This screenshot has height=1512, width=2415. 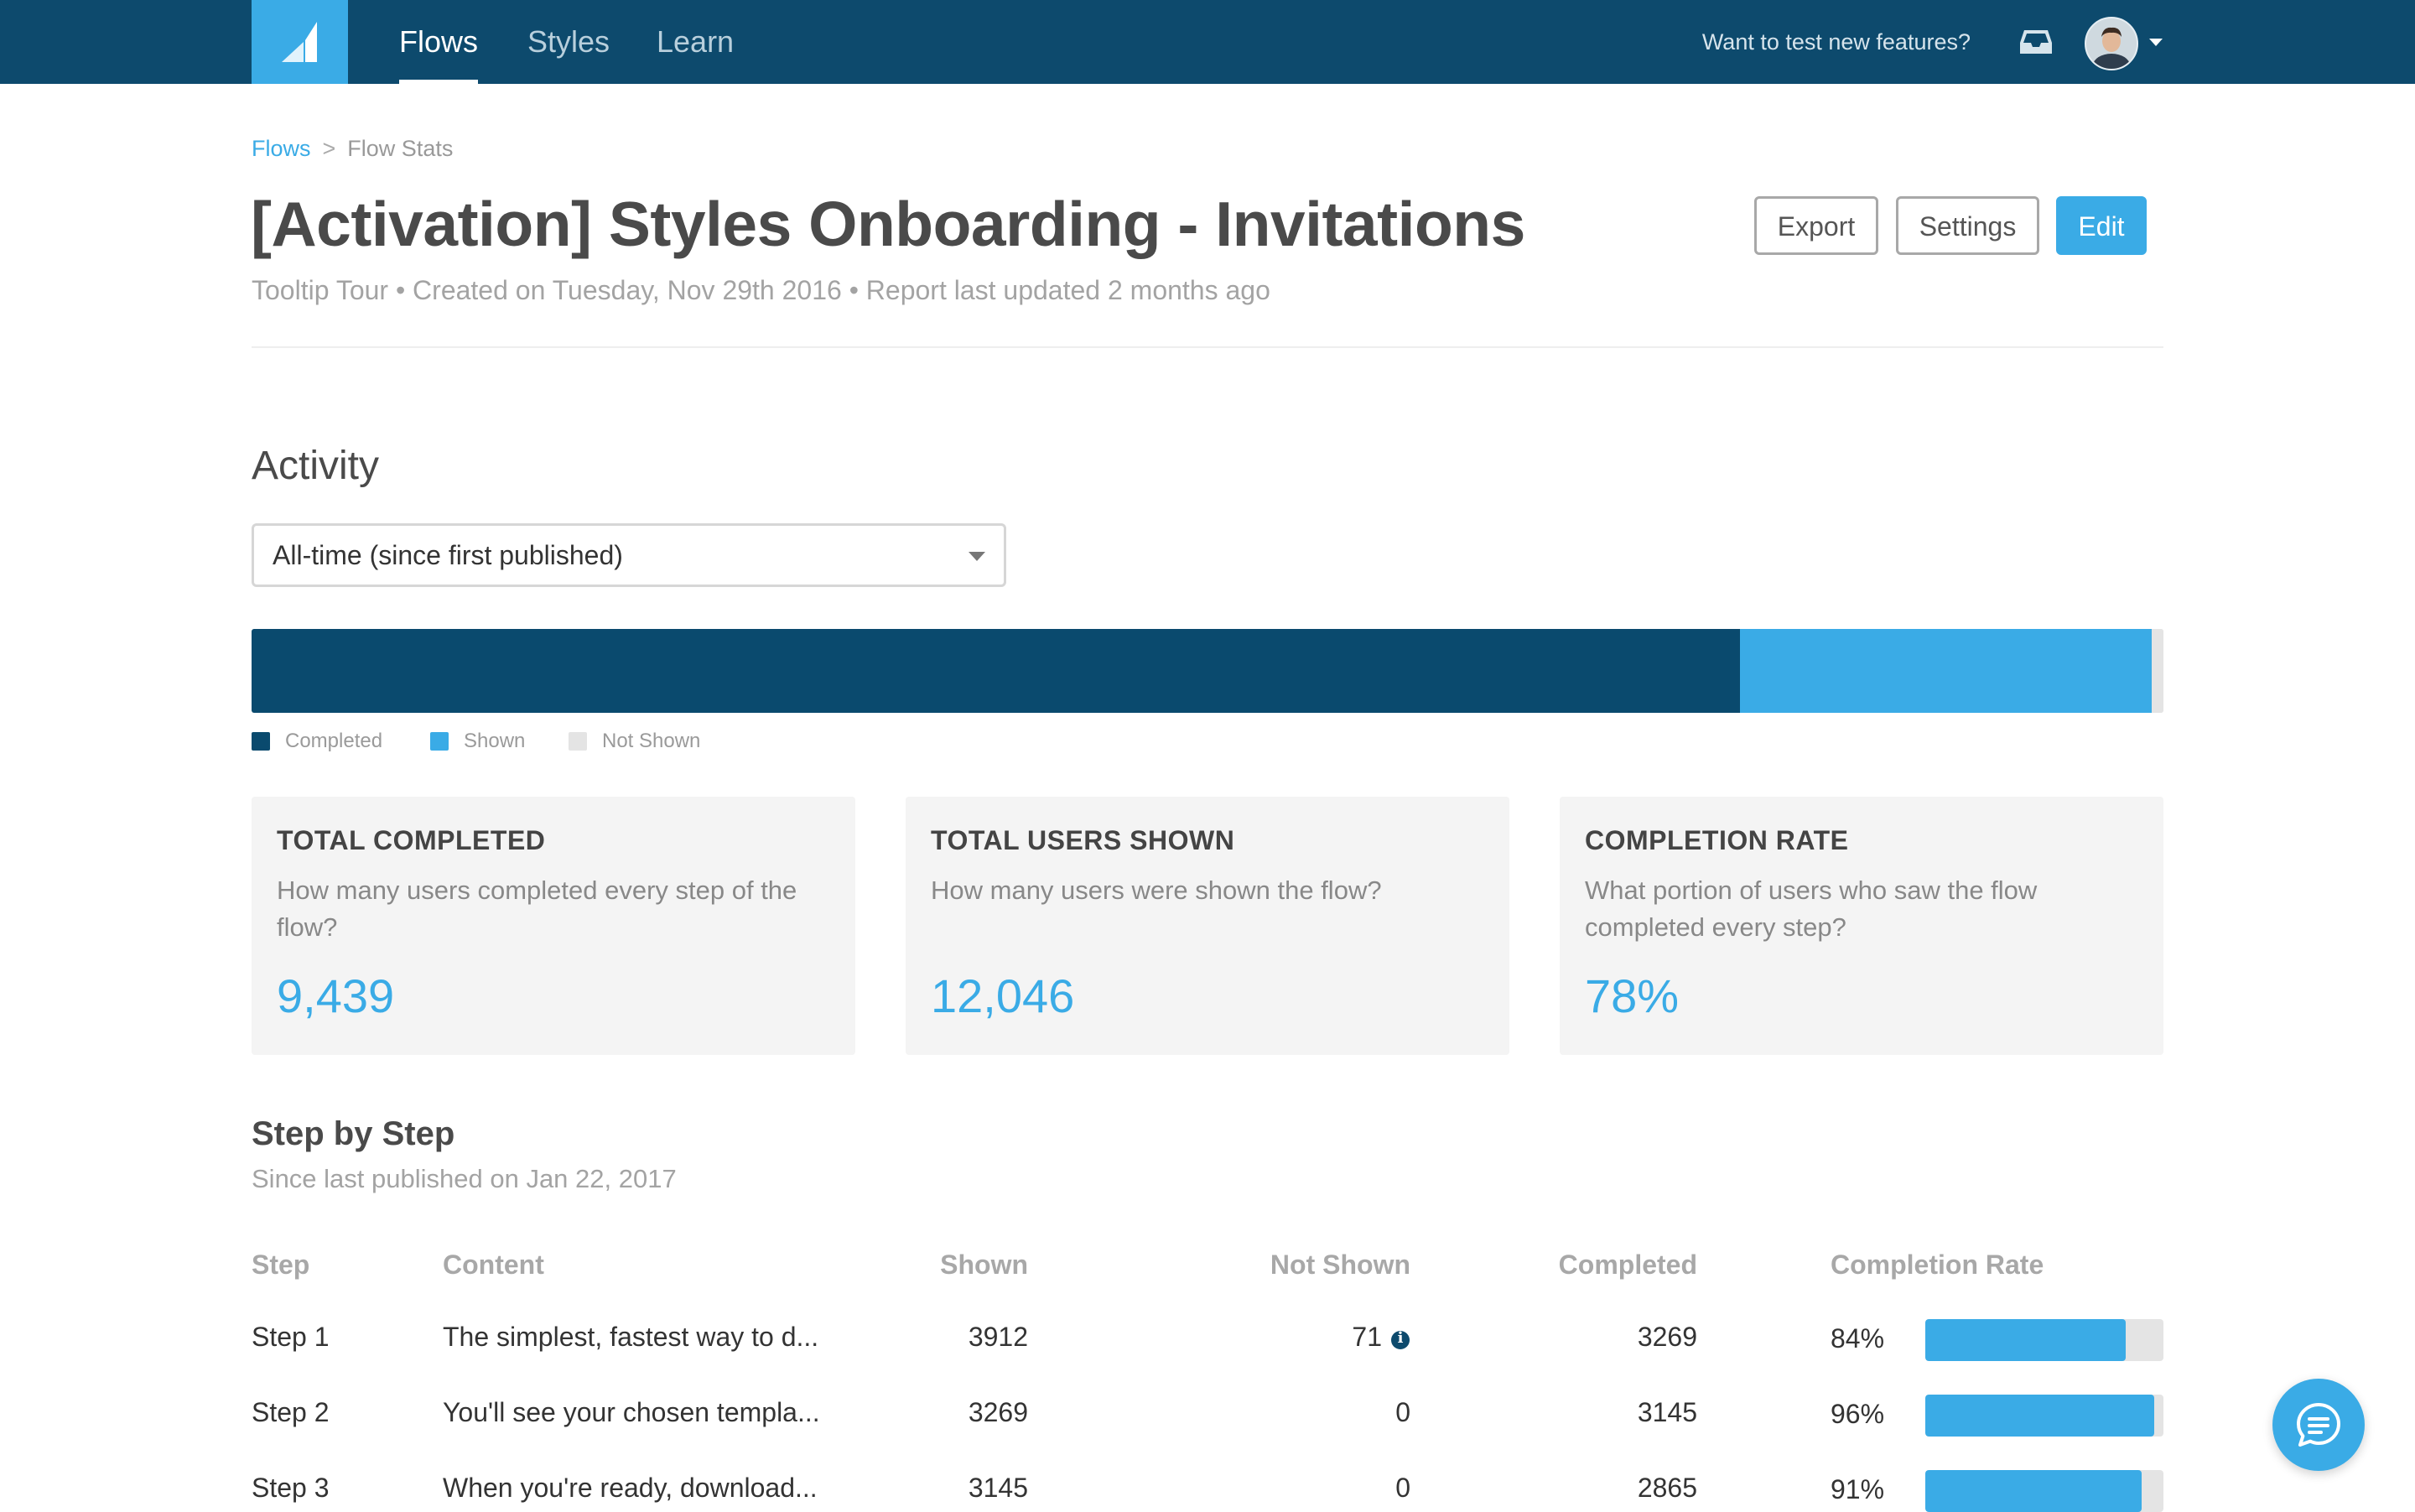 I want to click on logo-mark-icon, so click(x=299, y=42).